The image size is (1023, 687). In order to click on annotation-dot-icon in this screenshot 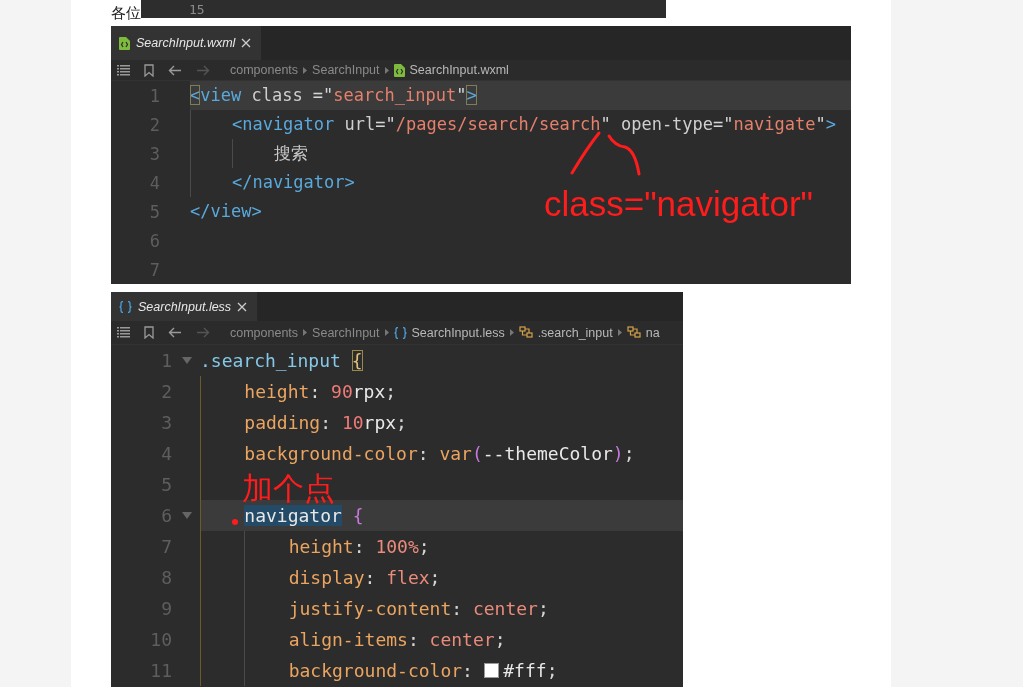, I will do `click(235, 522)`.